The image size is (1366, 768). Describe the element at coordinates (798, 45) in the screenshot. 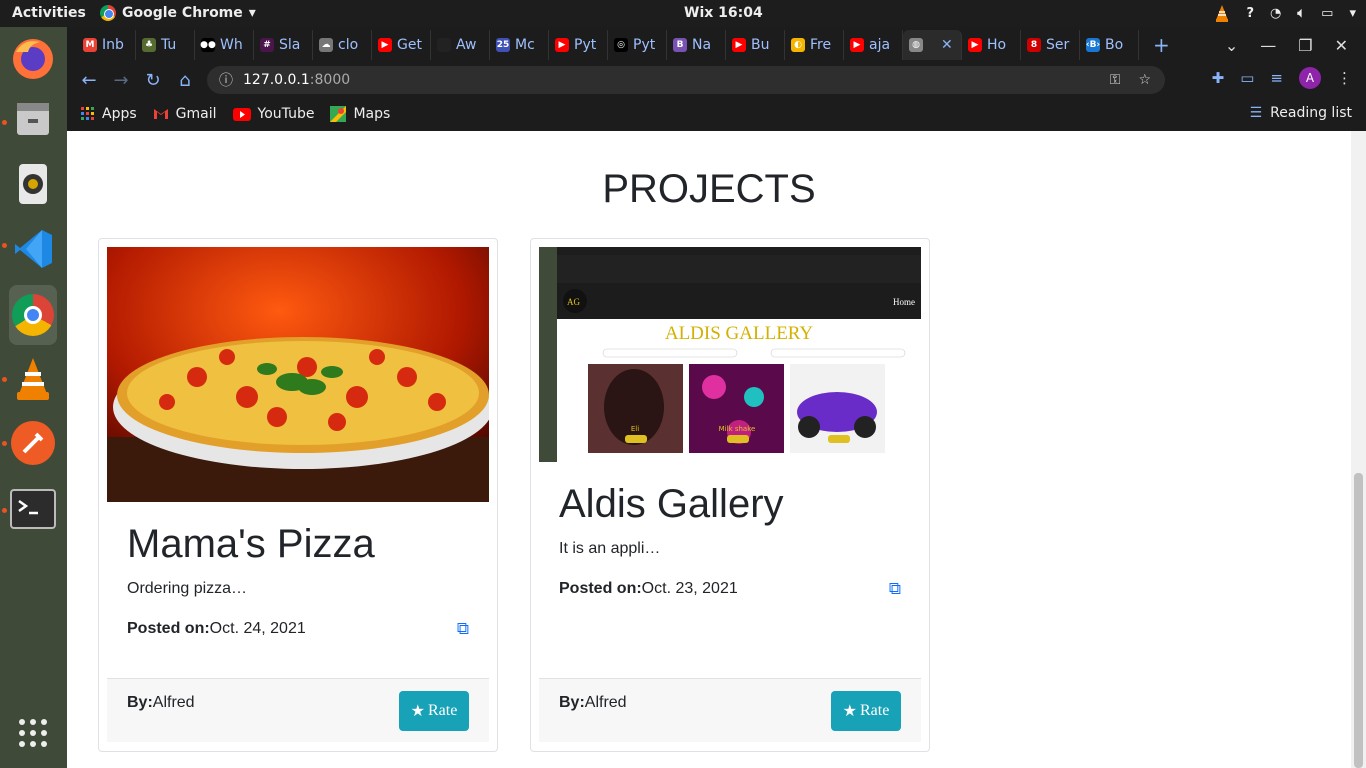

I see `tab-favicon-icon: ◐` at that location.